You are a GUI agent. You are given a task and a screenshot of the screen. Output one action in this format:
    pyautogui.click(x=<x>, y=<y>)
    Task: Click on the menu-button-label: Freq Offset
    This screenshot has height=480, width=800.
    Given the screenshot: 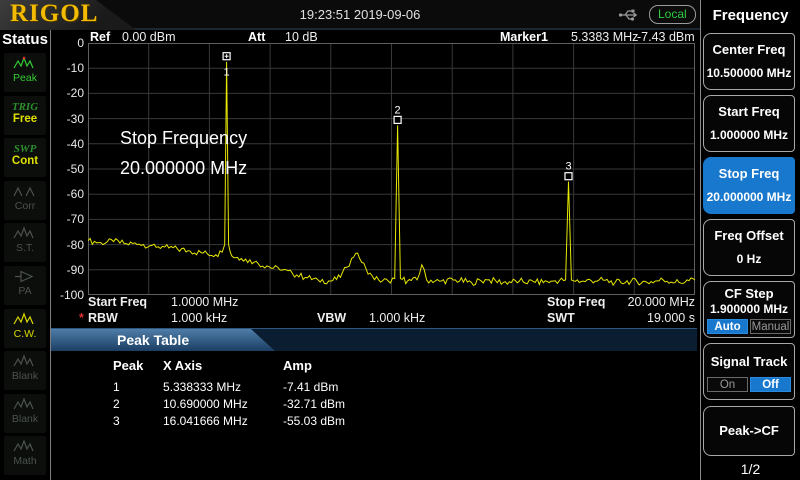 What is the action you would take?
    pyautogui.click(x=749, y=235)
    